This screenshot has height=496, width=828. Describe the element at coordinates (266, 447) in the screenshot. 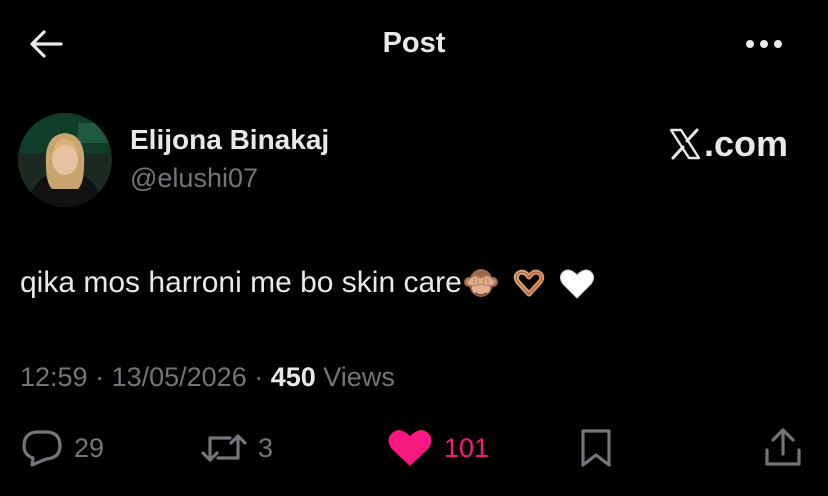

I see `repost-count: 3` at that location.